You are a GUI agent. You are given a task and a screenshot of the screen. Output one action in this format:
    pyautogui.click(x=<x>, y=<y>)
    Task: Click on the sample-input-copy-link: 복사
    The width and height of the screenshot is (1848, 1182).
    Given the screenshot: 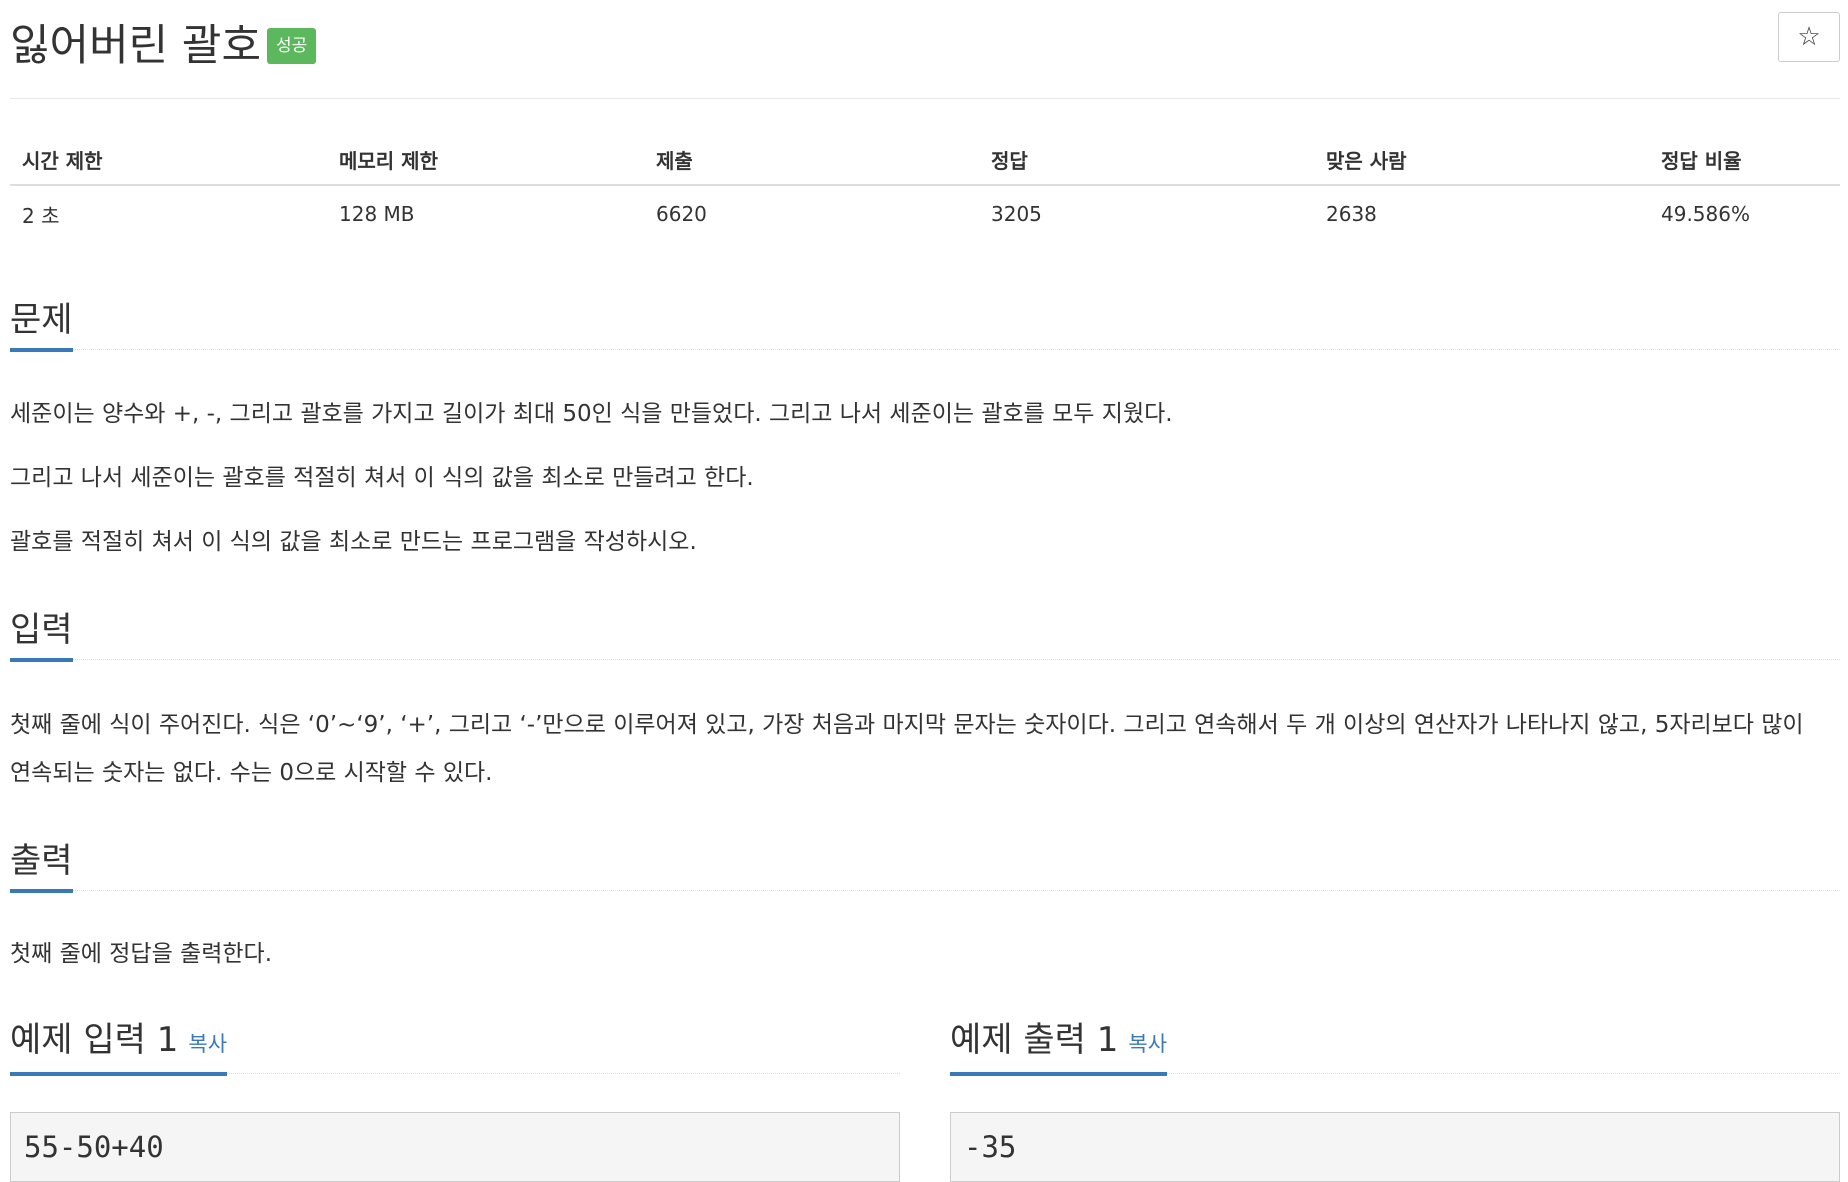 What is the action you would take?
    pyautogui.click(x=207, y=1044)
    